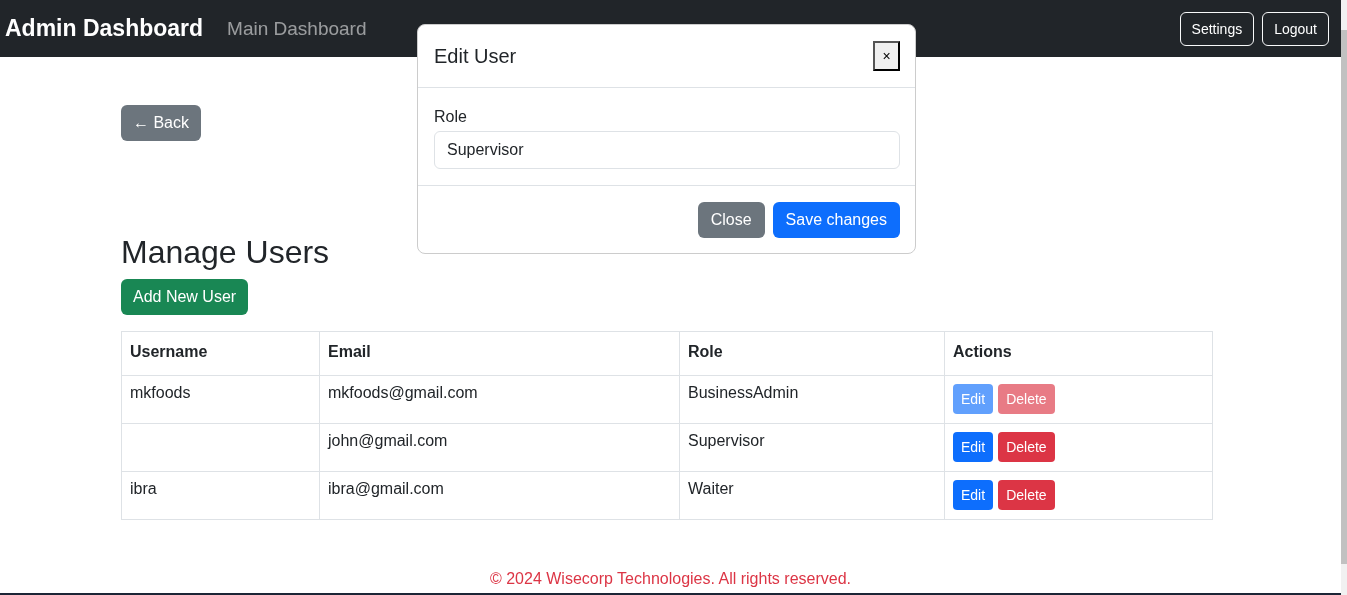  Describe the element at coordinates (451, 117) in the screenshot. I see `field-label: Role` at that location.